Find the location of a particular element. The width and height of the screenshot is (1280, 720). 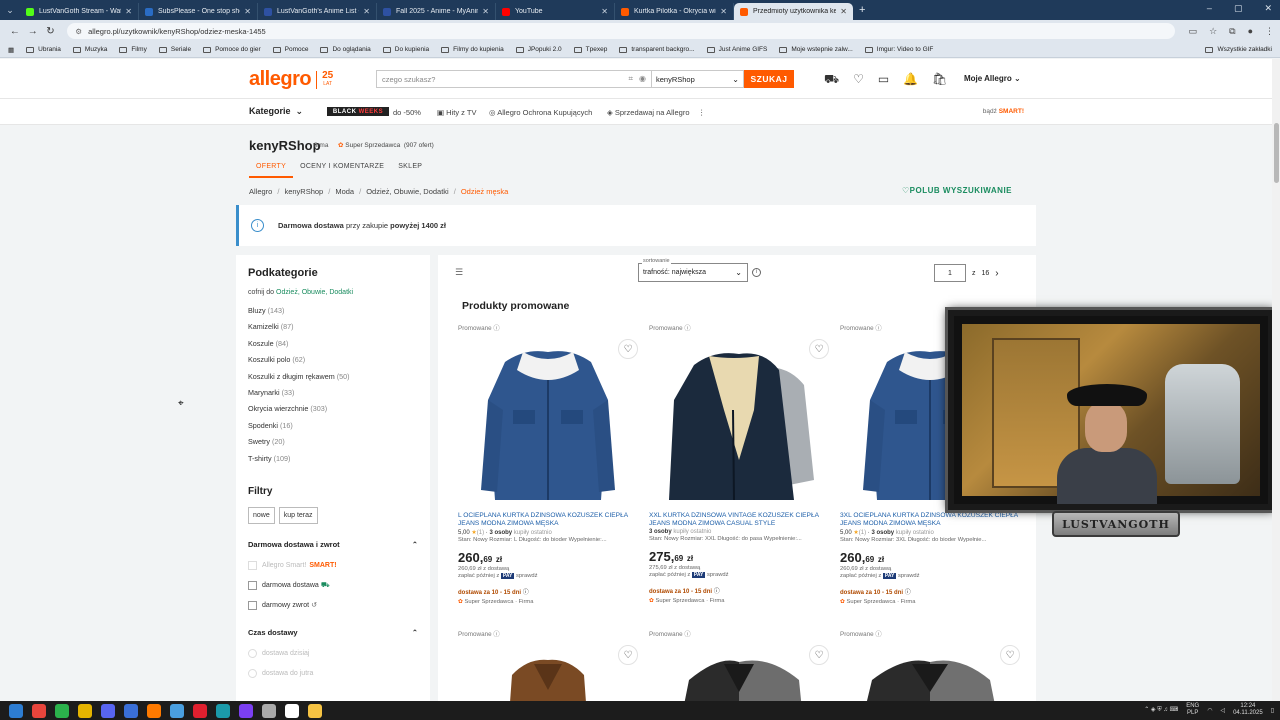

forward-icon: → is located at coordinates (33, 31).